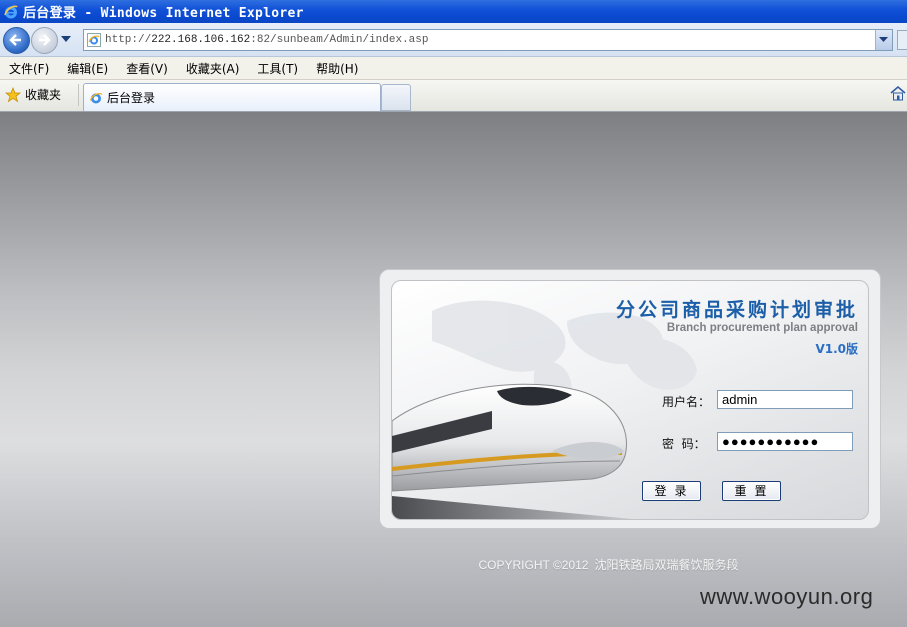  What do you see at coordinates (339, 40) in the screenshot?
I see `url-path: :82/sunbeam/Admin/index.asp` at bounding box center [339, 40].